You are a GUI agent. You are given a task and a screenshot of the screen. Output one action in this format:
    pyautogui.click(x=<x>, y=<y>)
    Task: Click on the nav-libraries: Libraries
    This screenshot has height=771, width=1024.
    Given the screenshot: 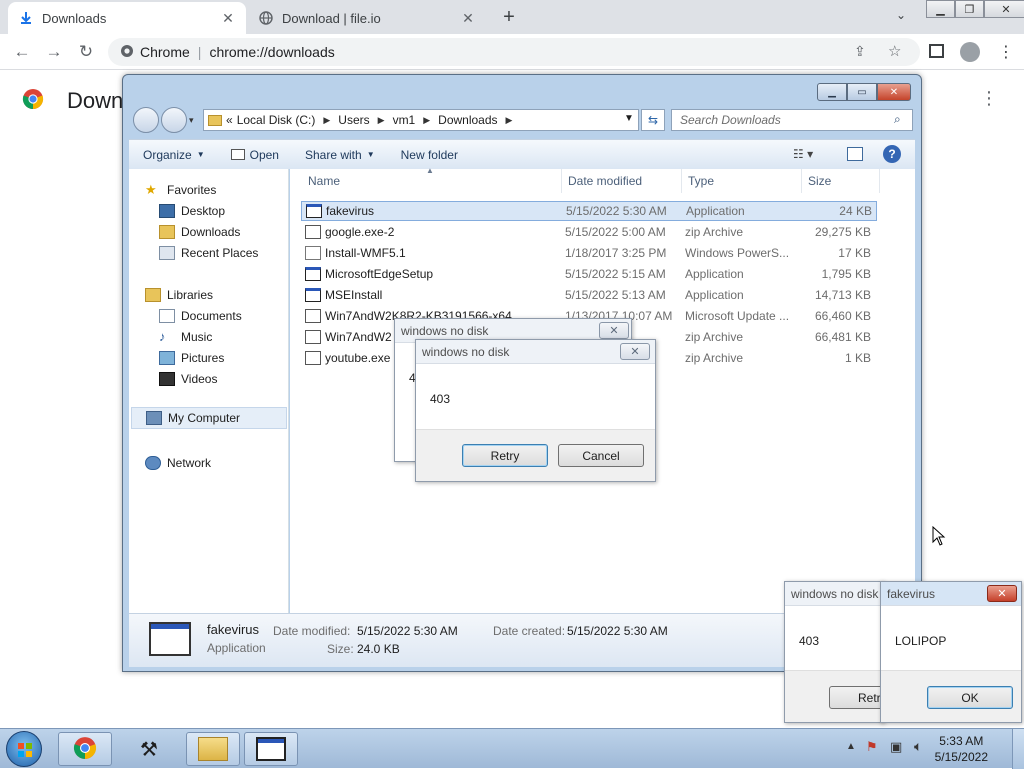 What is the action you would take?
    pyautogui.click(x=179, y=295)
    